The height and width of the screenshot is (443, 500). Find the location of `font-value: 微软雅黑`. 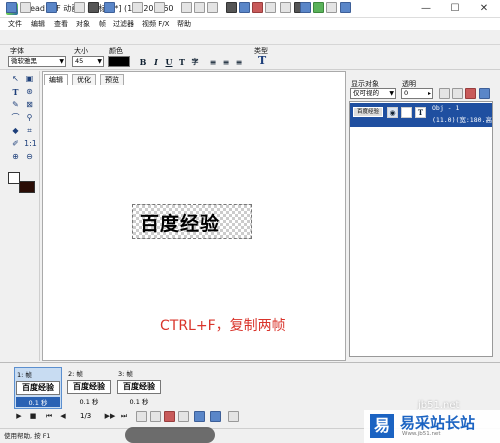

font-value: 微软雅黑 is located at coordinates (24, 61).